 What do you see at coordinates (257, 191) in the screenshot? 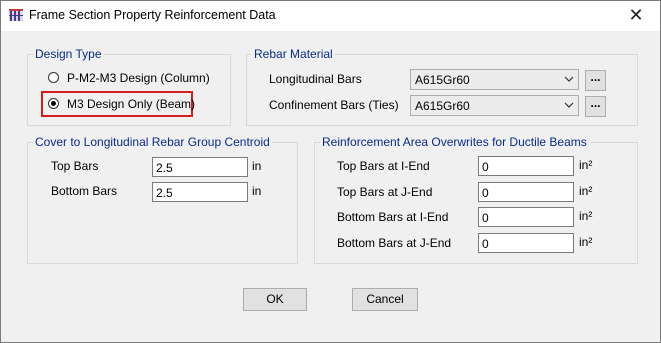
I see `bottom-bars-unit: in` at bounding box center [257, 191].